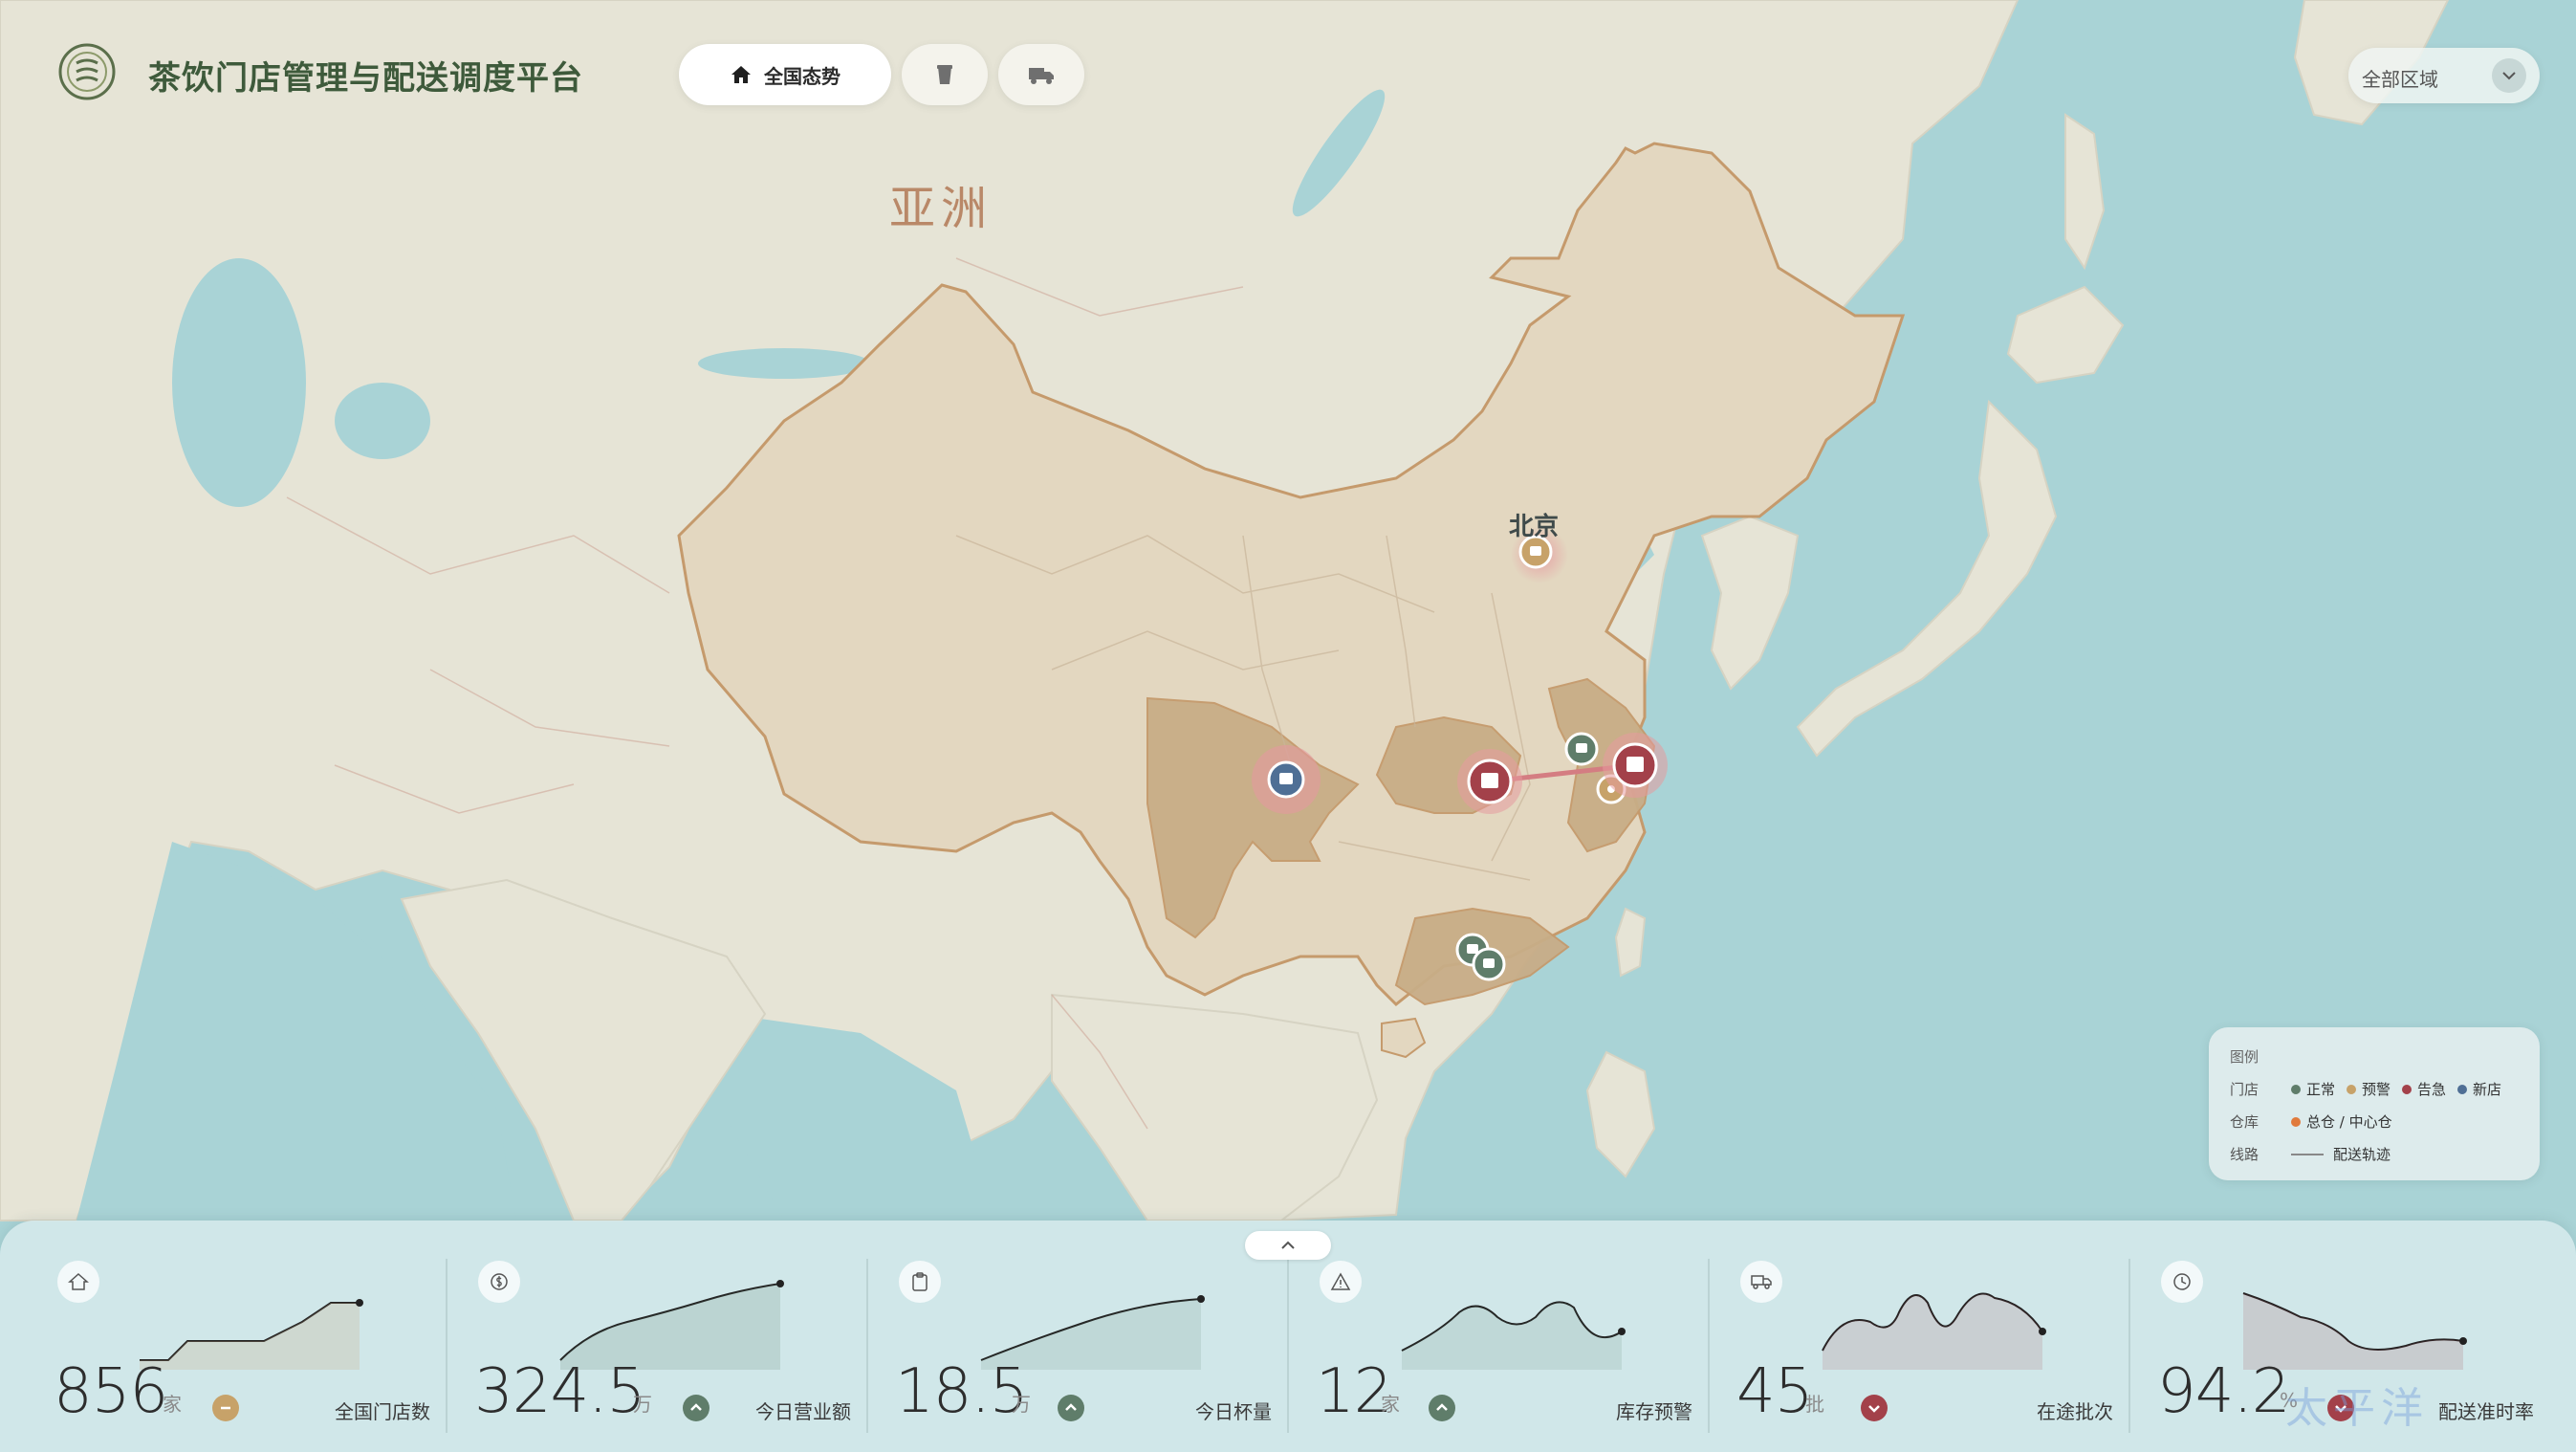  What do you see at coordinates (2479, 1089) in the screenshot?
I see `legend-item-new: 新店` at bounding box center [2479, 1089].